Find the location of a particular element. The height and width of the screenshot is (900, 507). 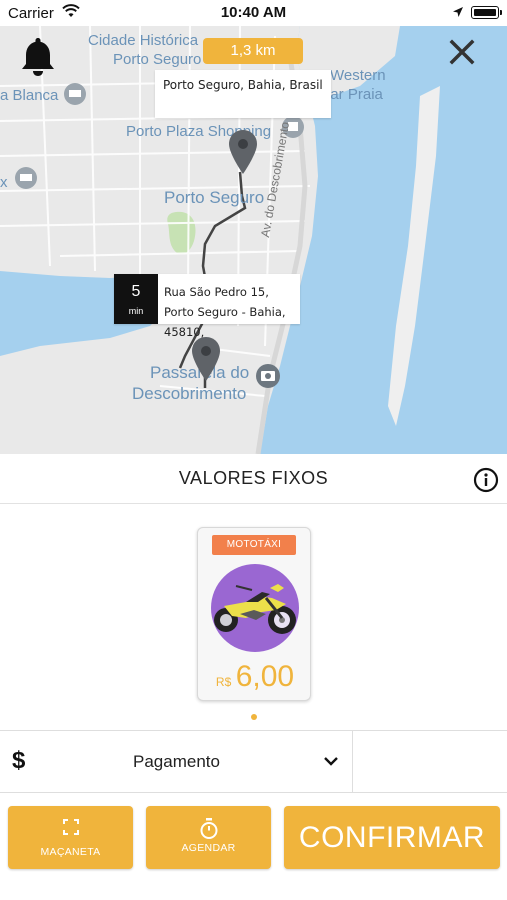

close-icon is located at coordinates (462, 52).